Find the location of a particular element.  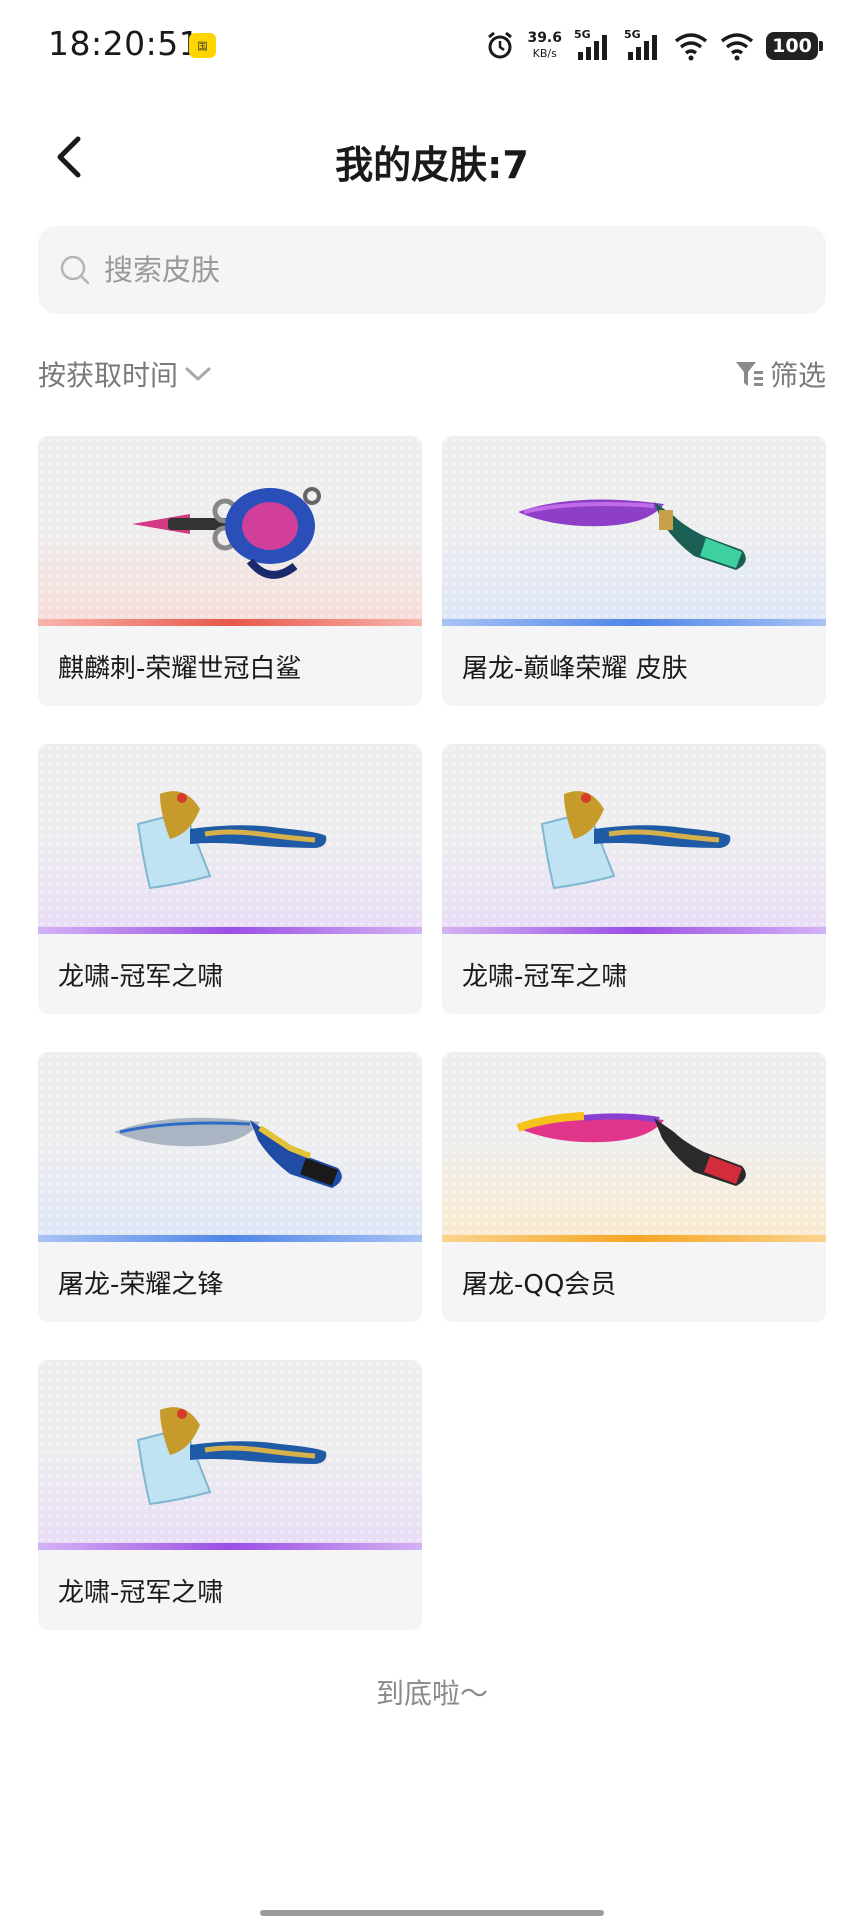

skin-card: 麒麟刺-荣耀世冠白鲨 is located at coordinates (230, 571).